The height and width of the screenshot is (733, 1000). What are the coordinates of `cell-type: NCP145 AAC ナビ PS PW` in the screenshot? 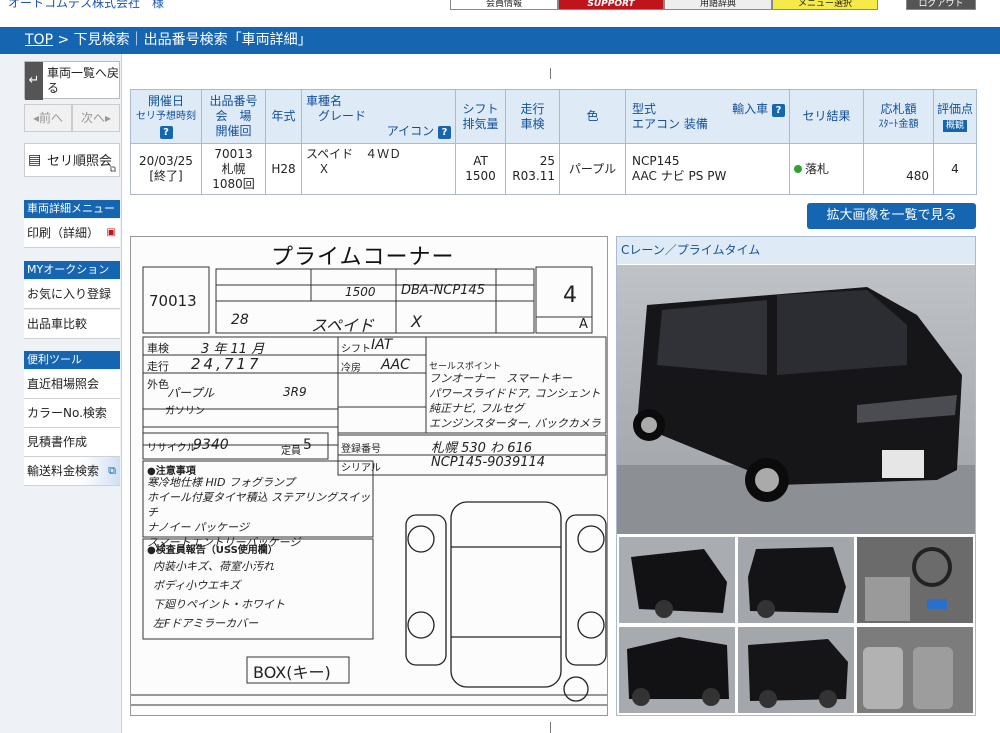 It's located at (707, 169).